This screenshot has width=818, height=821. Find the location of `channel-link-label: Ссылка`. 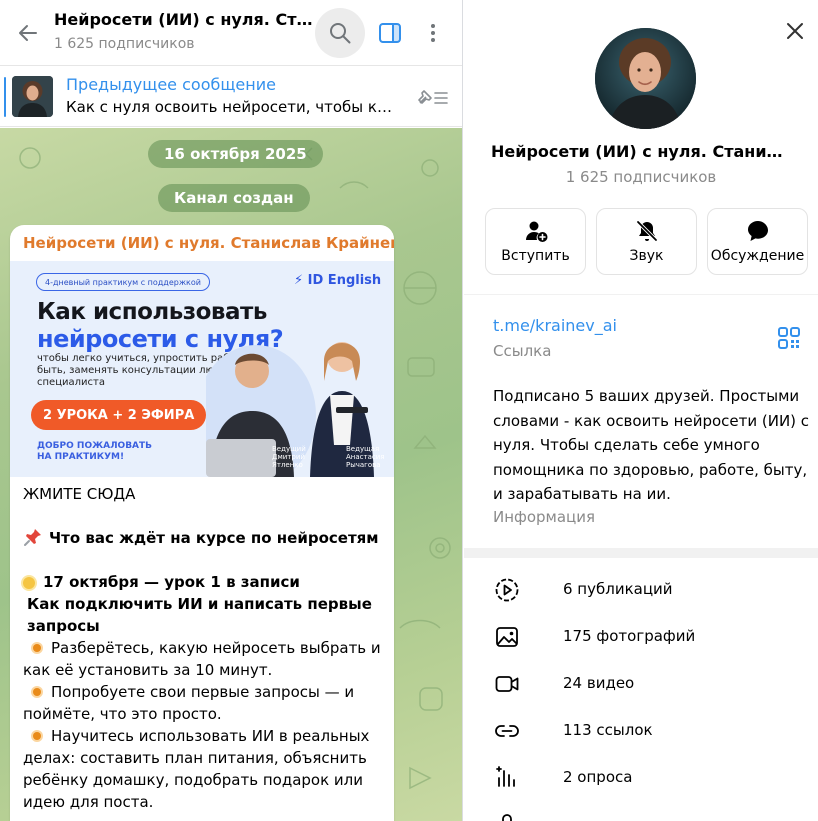

channel-link-label: Ссылка is located at coordinates (522, 351).